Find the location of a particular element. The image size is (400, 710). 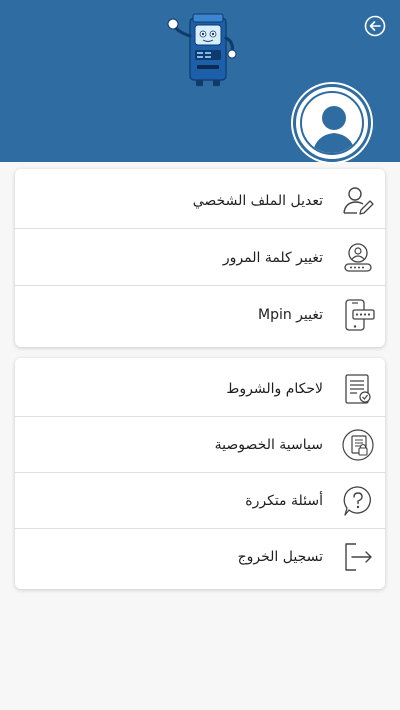

menu-item-privacy-policy: سياسية الخصوصية is located at coordinates (200, 445).